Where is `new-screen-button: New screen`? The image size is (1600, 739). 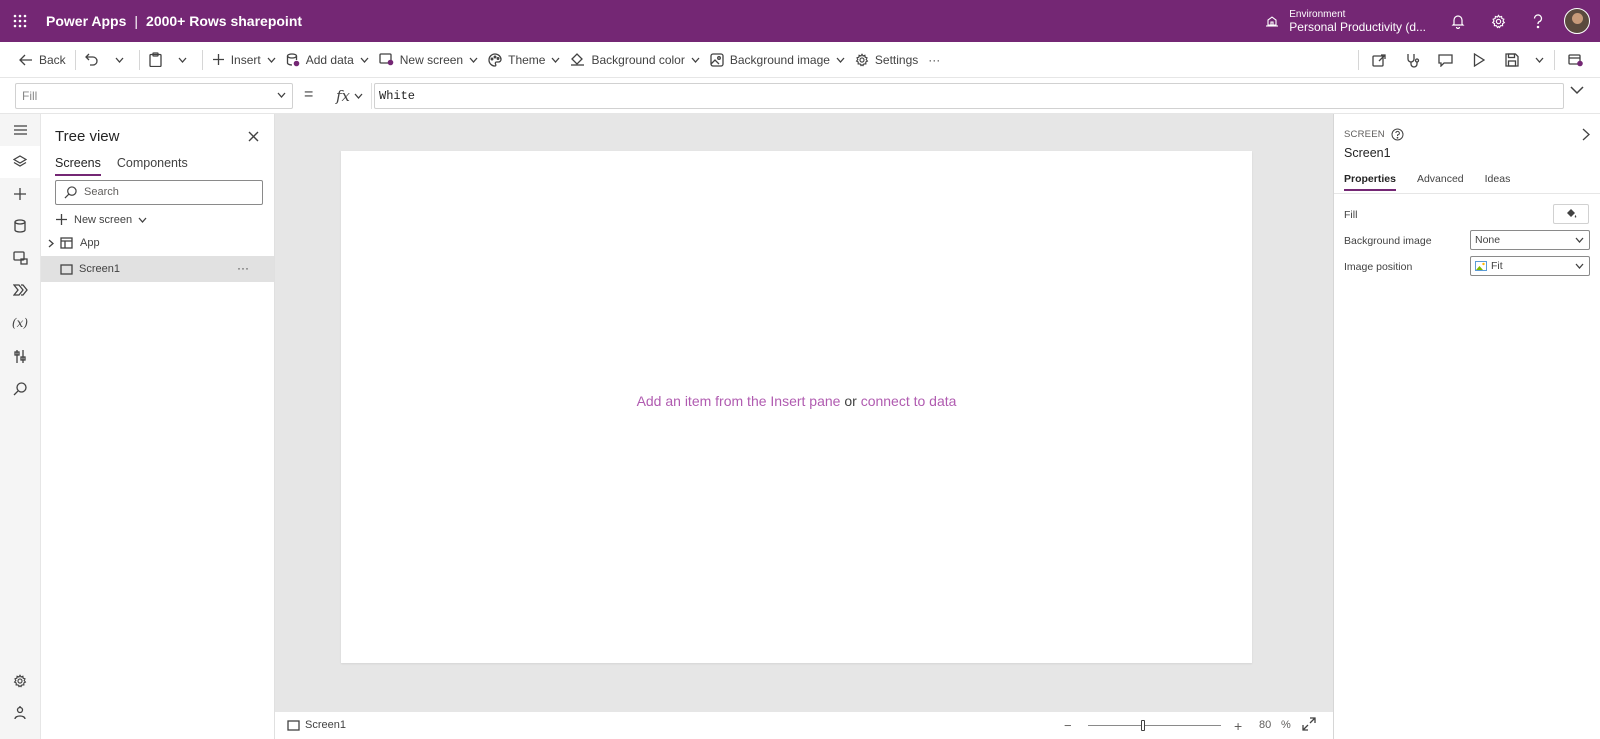 new-screen-button: New screen is located at coordinates (428, 60).